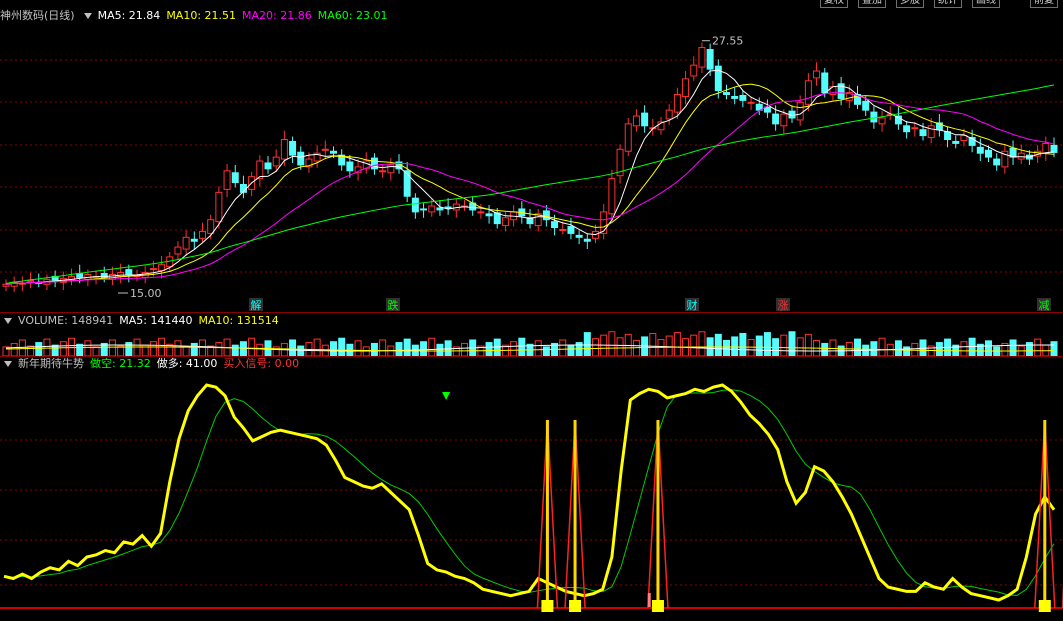 The width and height of the screenshot is (1063, 621). Describe the element at coordinates (531, 4) in the screenshot. I see `toolbar: 复权 叠加 多股 统计 画线 前复` at that location.